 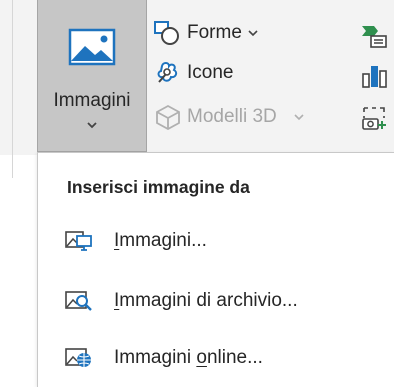 What do you see at coordinates (374, 76) in the screenshot?
I see `chart-icon` at bounding box center [374, 76].